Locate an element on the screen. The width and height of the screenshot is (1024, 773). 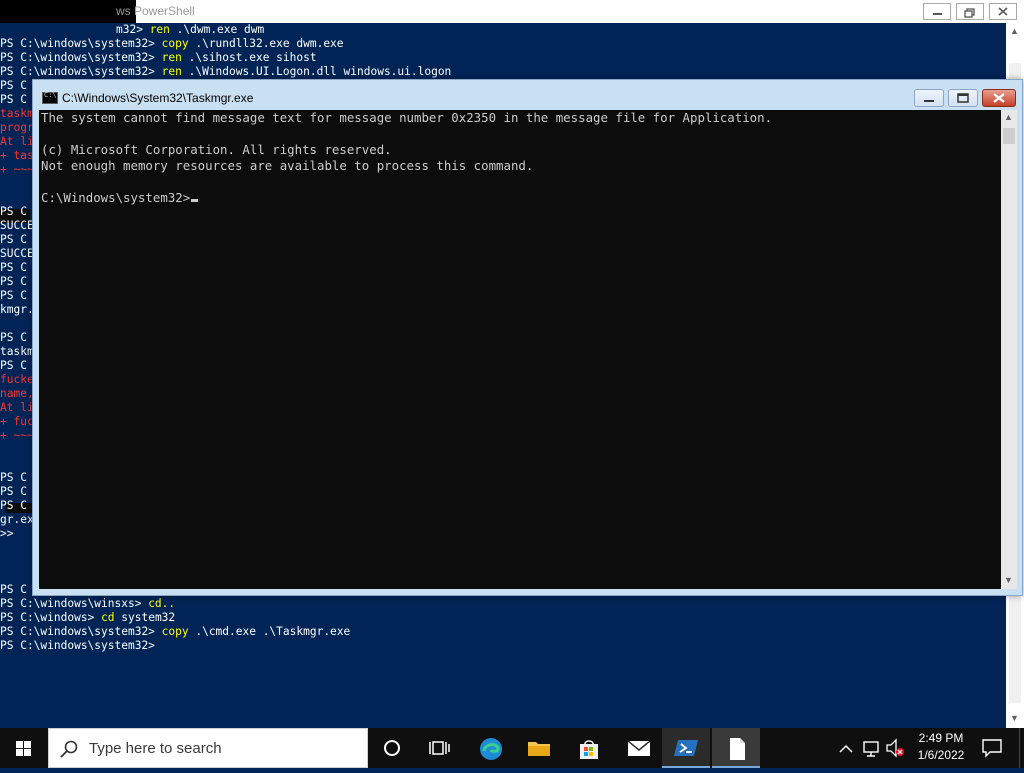
powershell-icon is located at coordinates (686, 748).